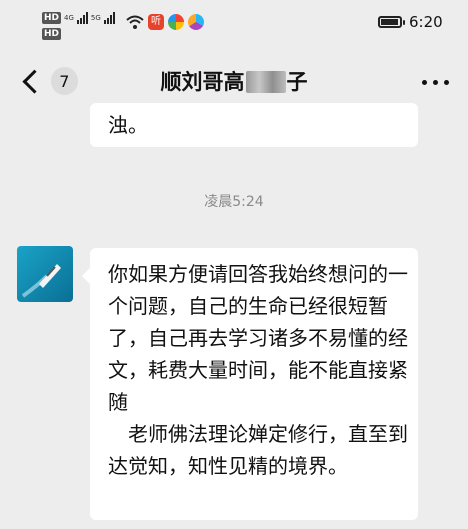 This screenshot has height=529, width=468. Describe the element at coordinates (265, 82) in the screenshot. I see `redacted-name-blur` at that location.